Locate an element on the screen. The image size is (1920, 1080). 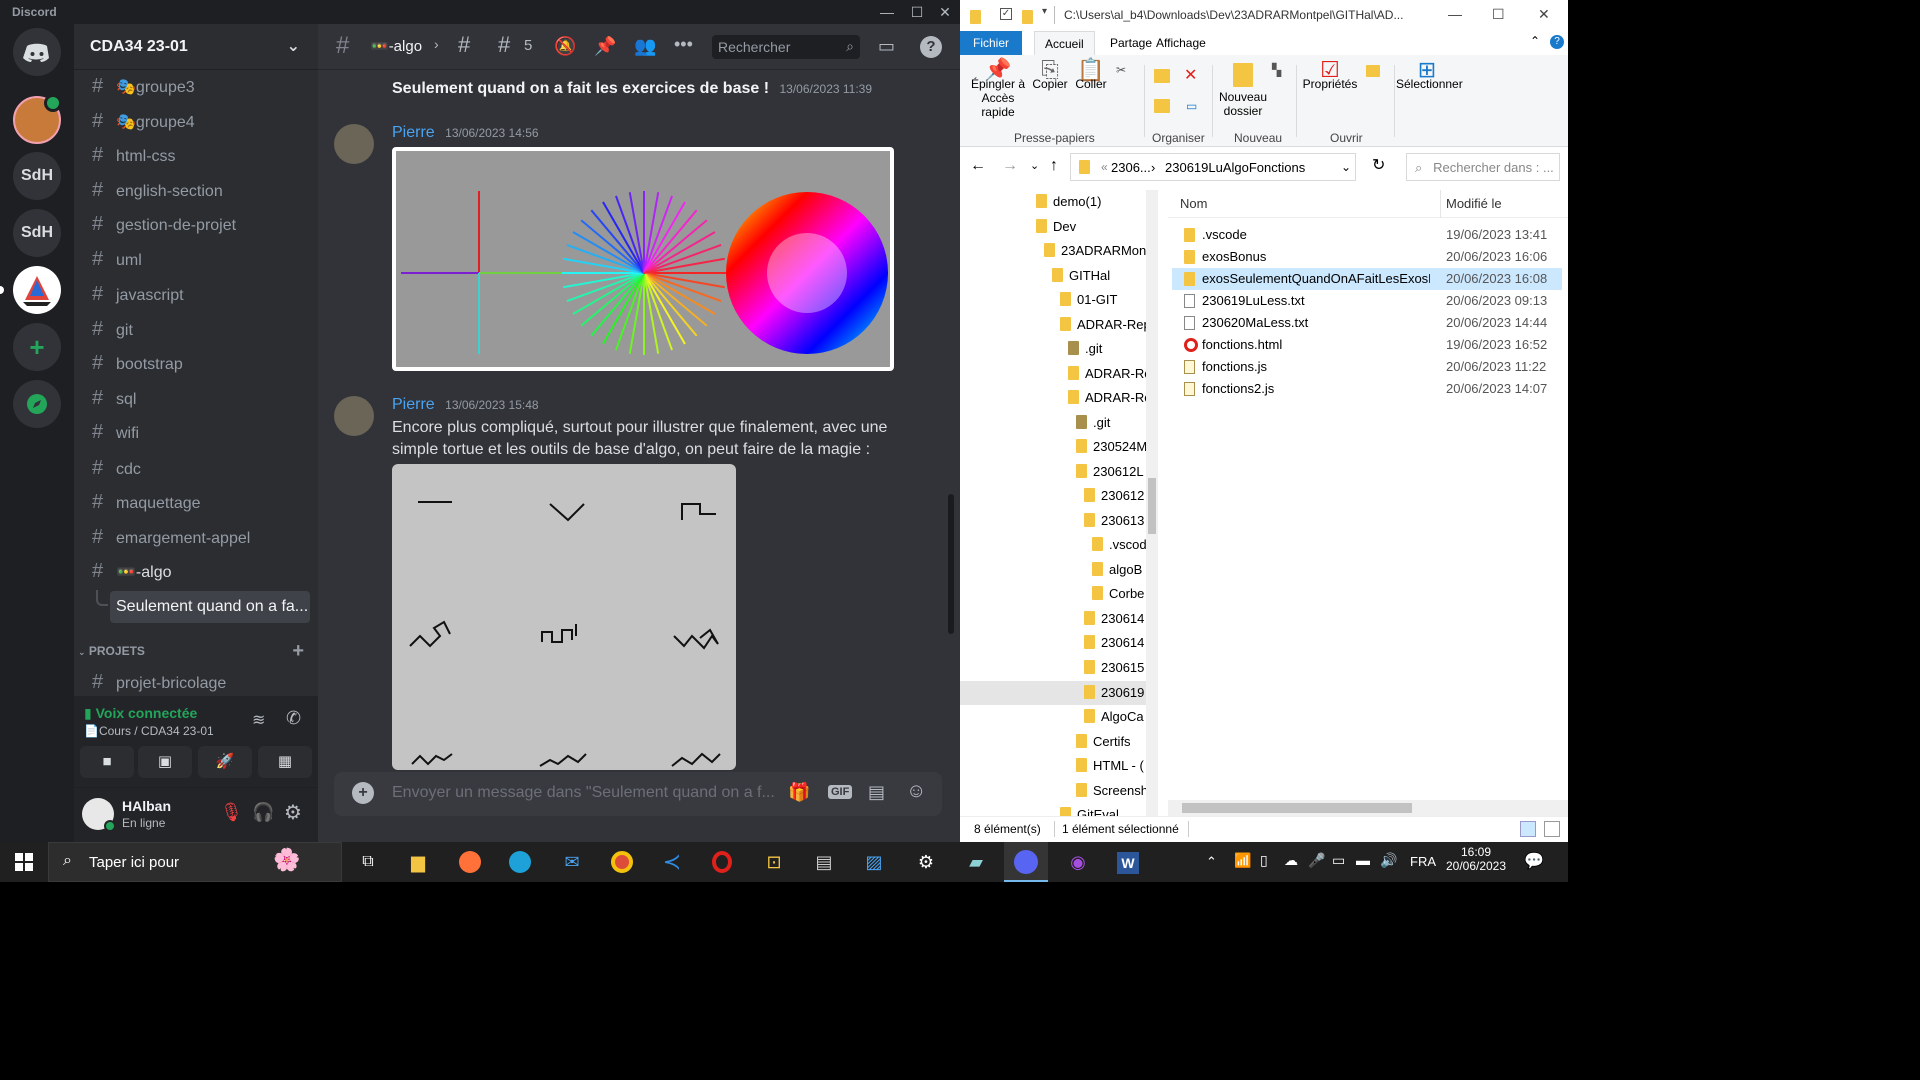
tree-item: 230615 is located at coordinates (1114, 668).